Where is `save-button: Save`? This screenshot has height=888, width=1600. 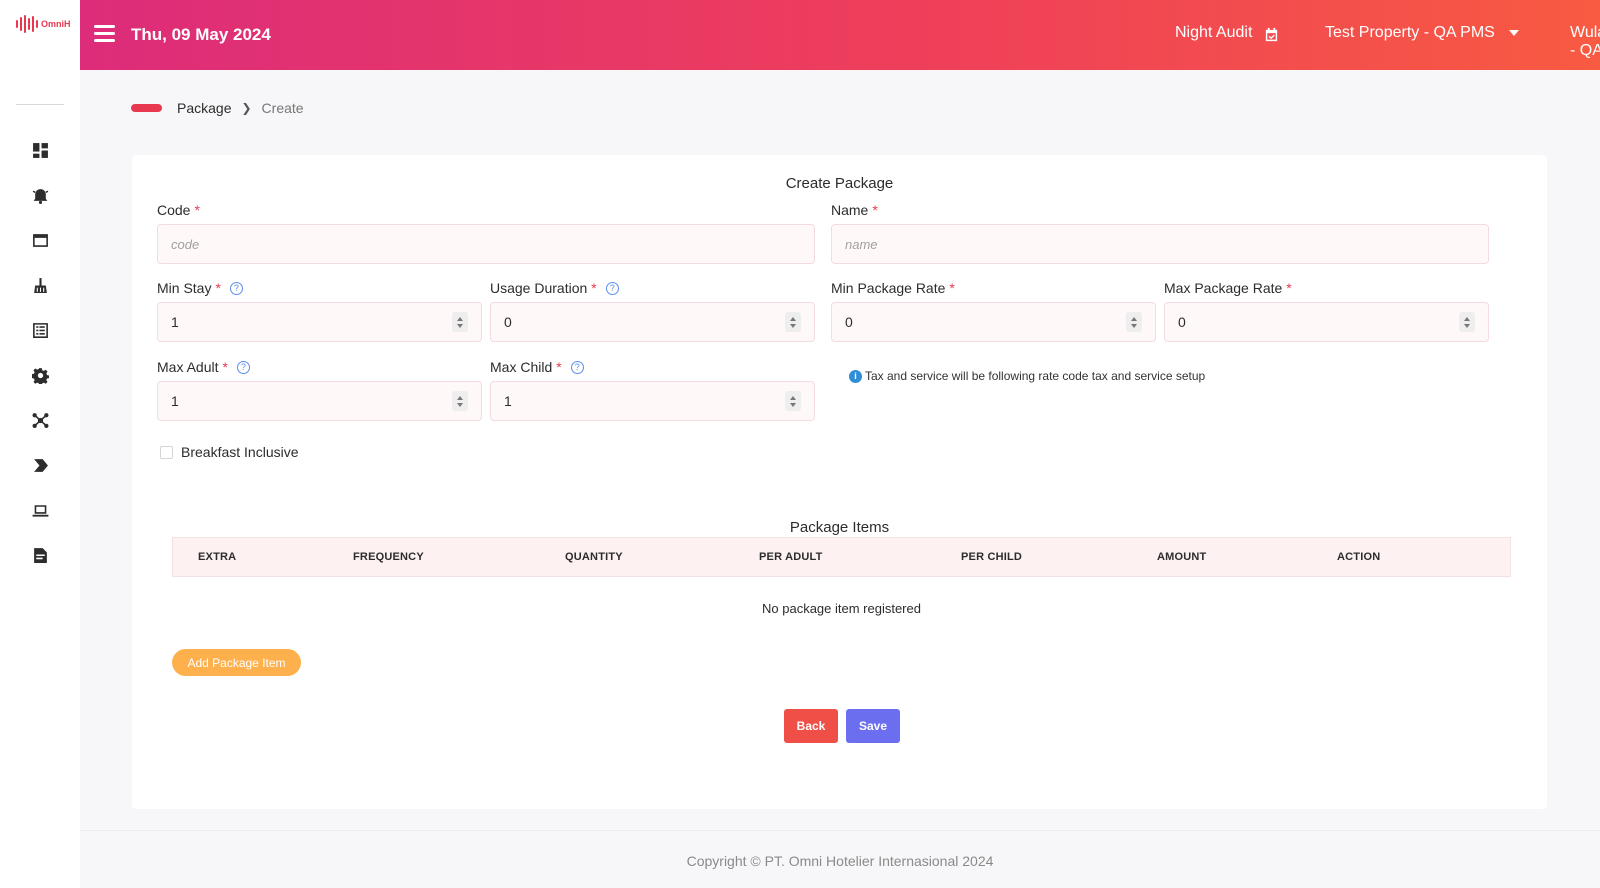
save-button: Save is located at coordinates (873, 726).